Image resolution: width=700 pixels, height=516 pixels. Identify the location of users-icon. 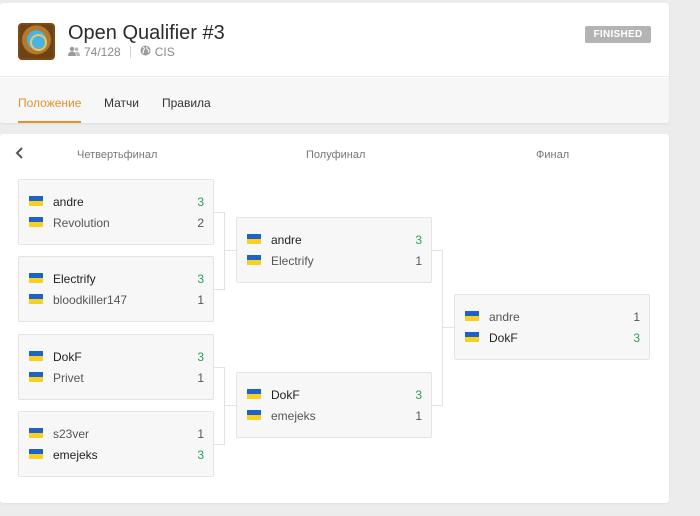
(74, 52).